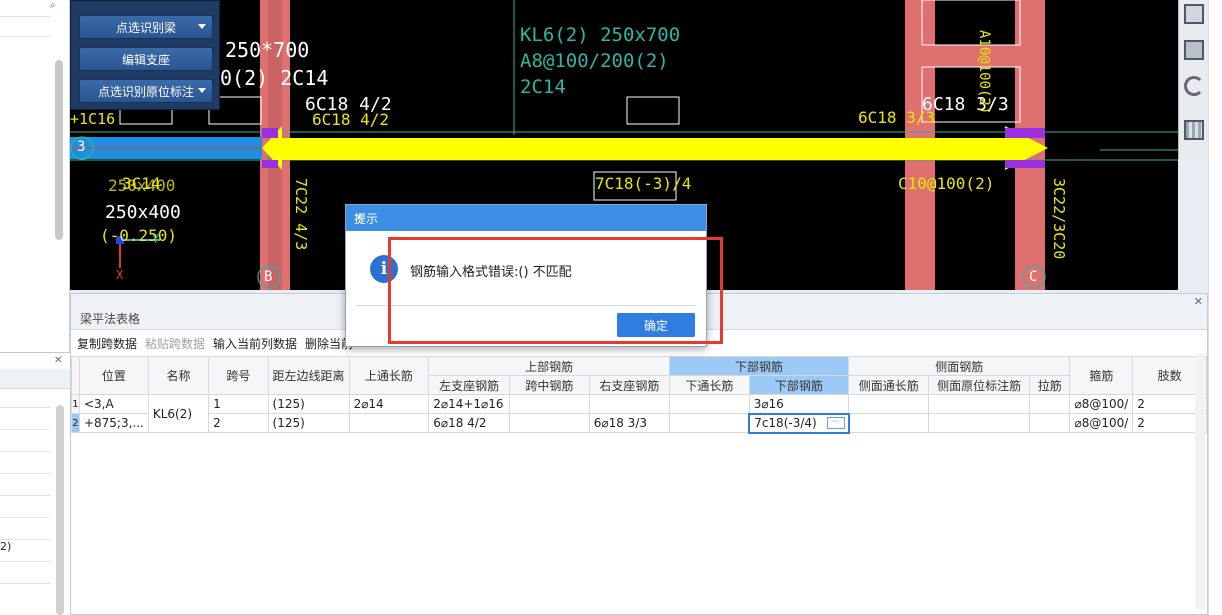  Describe the element at coordinates (178, 413) in the screenshot. I see `cell-name: KL6(2)` at that location.